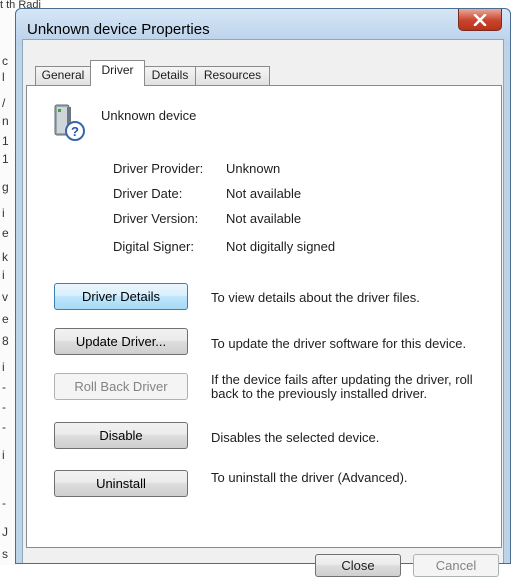 The height and width of the screenshot is (577, 511). I want to click on background-text: J, so click(5, 532).